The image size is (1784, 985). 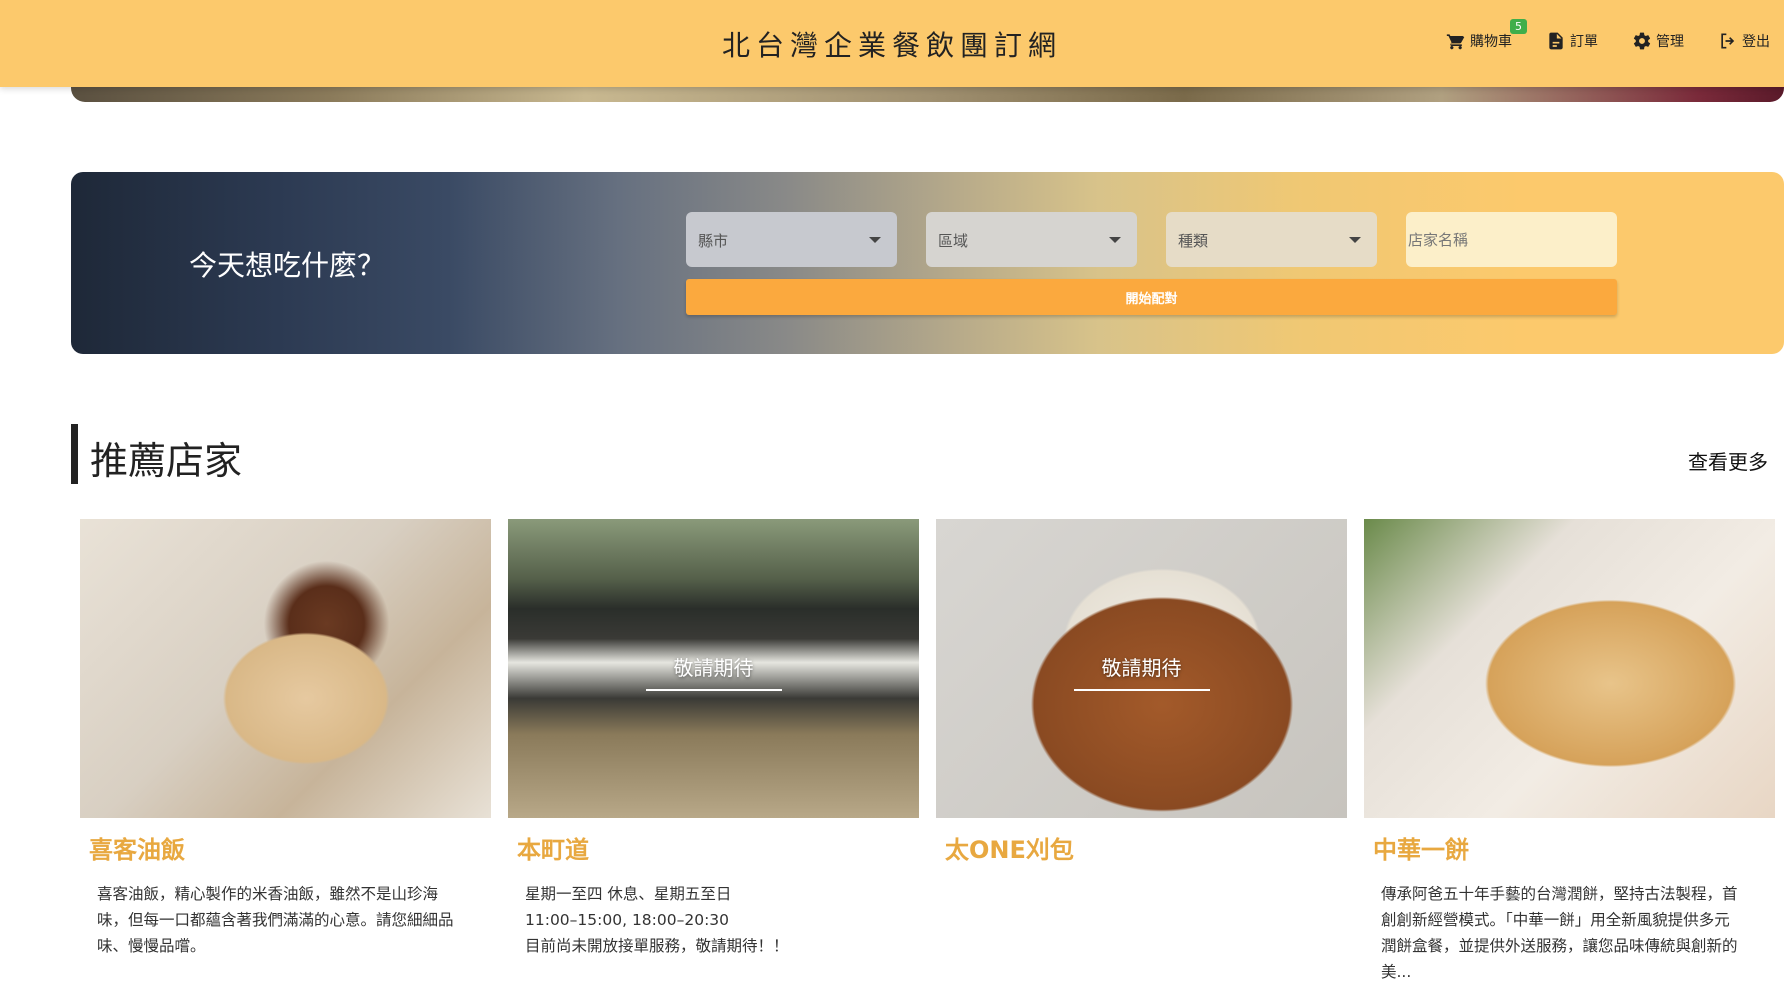 I want to click on store-name-input, so click(x=1511, y=239).